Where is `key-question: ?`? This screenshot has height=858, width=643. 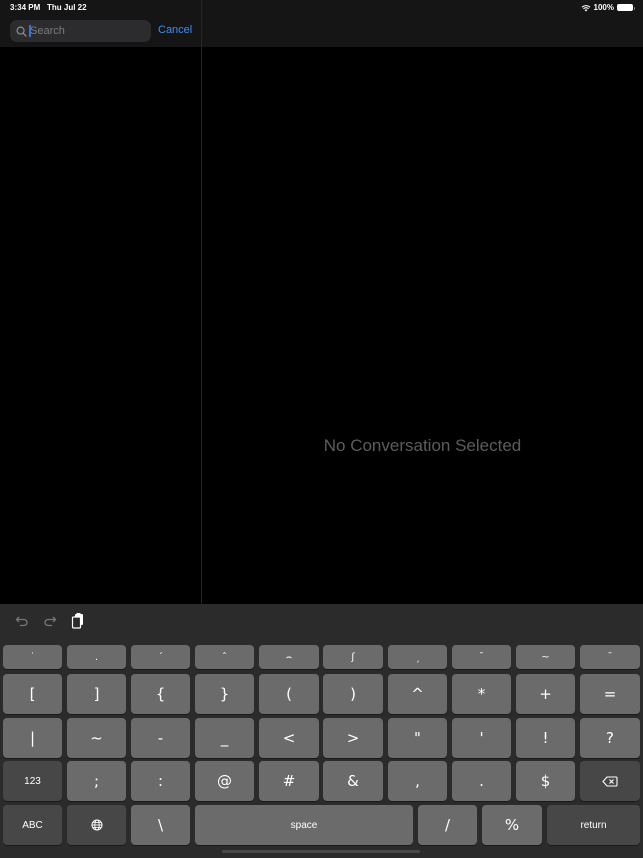
key-question: ? is located at coordinates (610, 738).